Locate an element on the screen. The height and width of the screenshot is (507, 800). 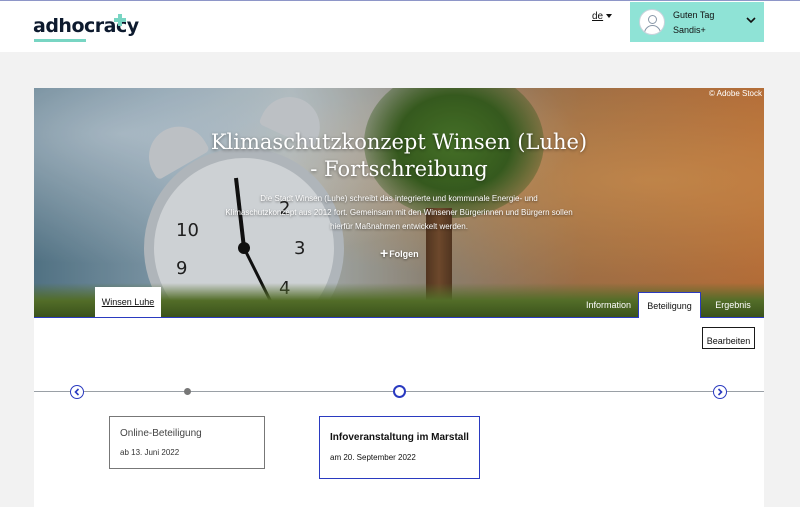
tab-ergebnis: Ergebnis is located at coordinates (733, 305).